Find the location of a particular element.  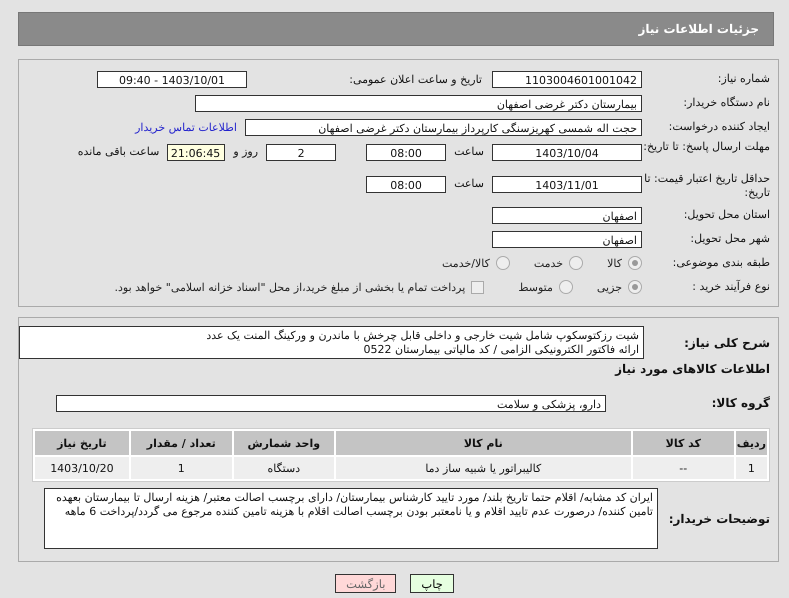

checkbox is located at coordinates (477, 287).